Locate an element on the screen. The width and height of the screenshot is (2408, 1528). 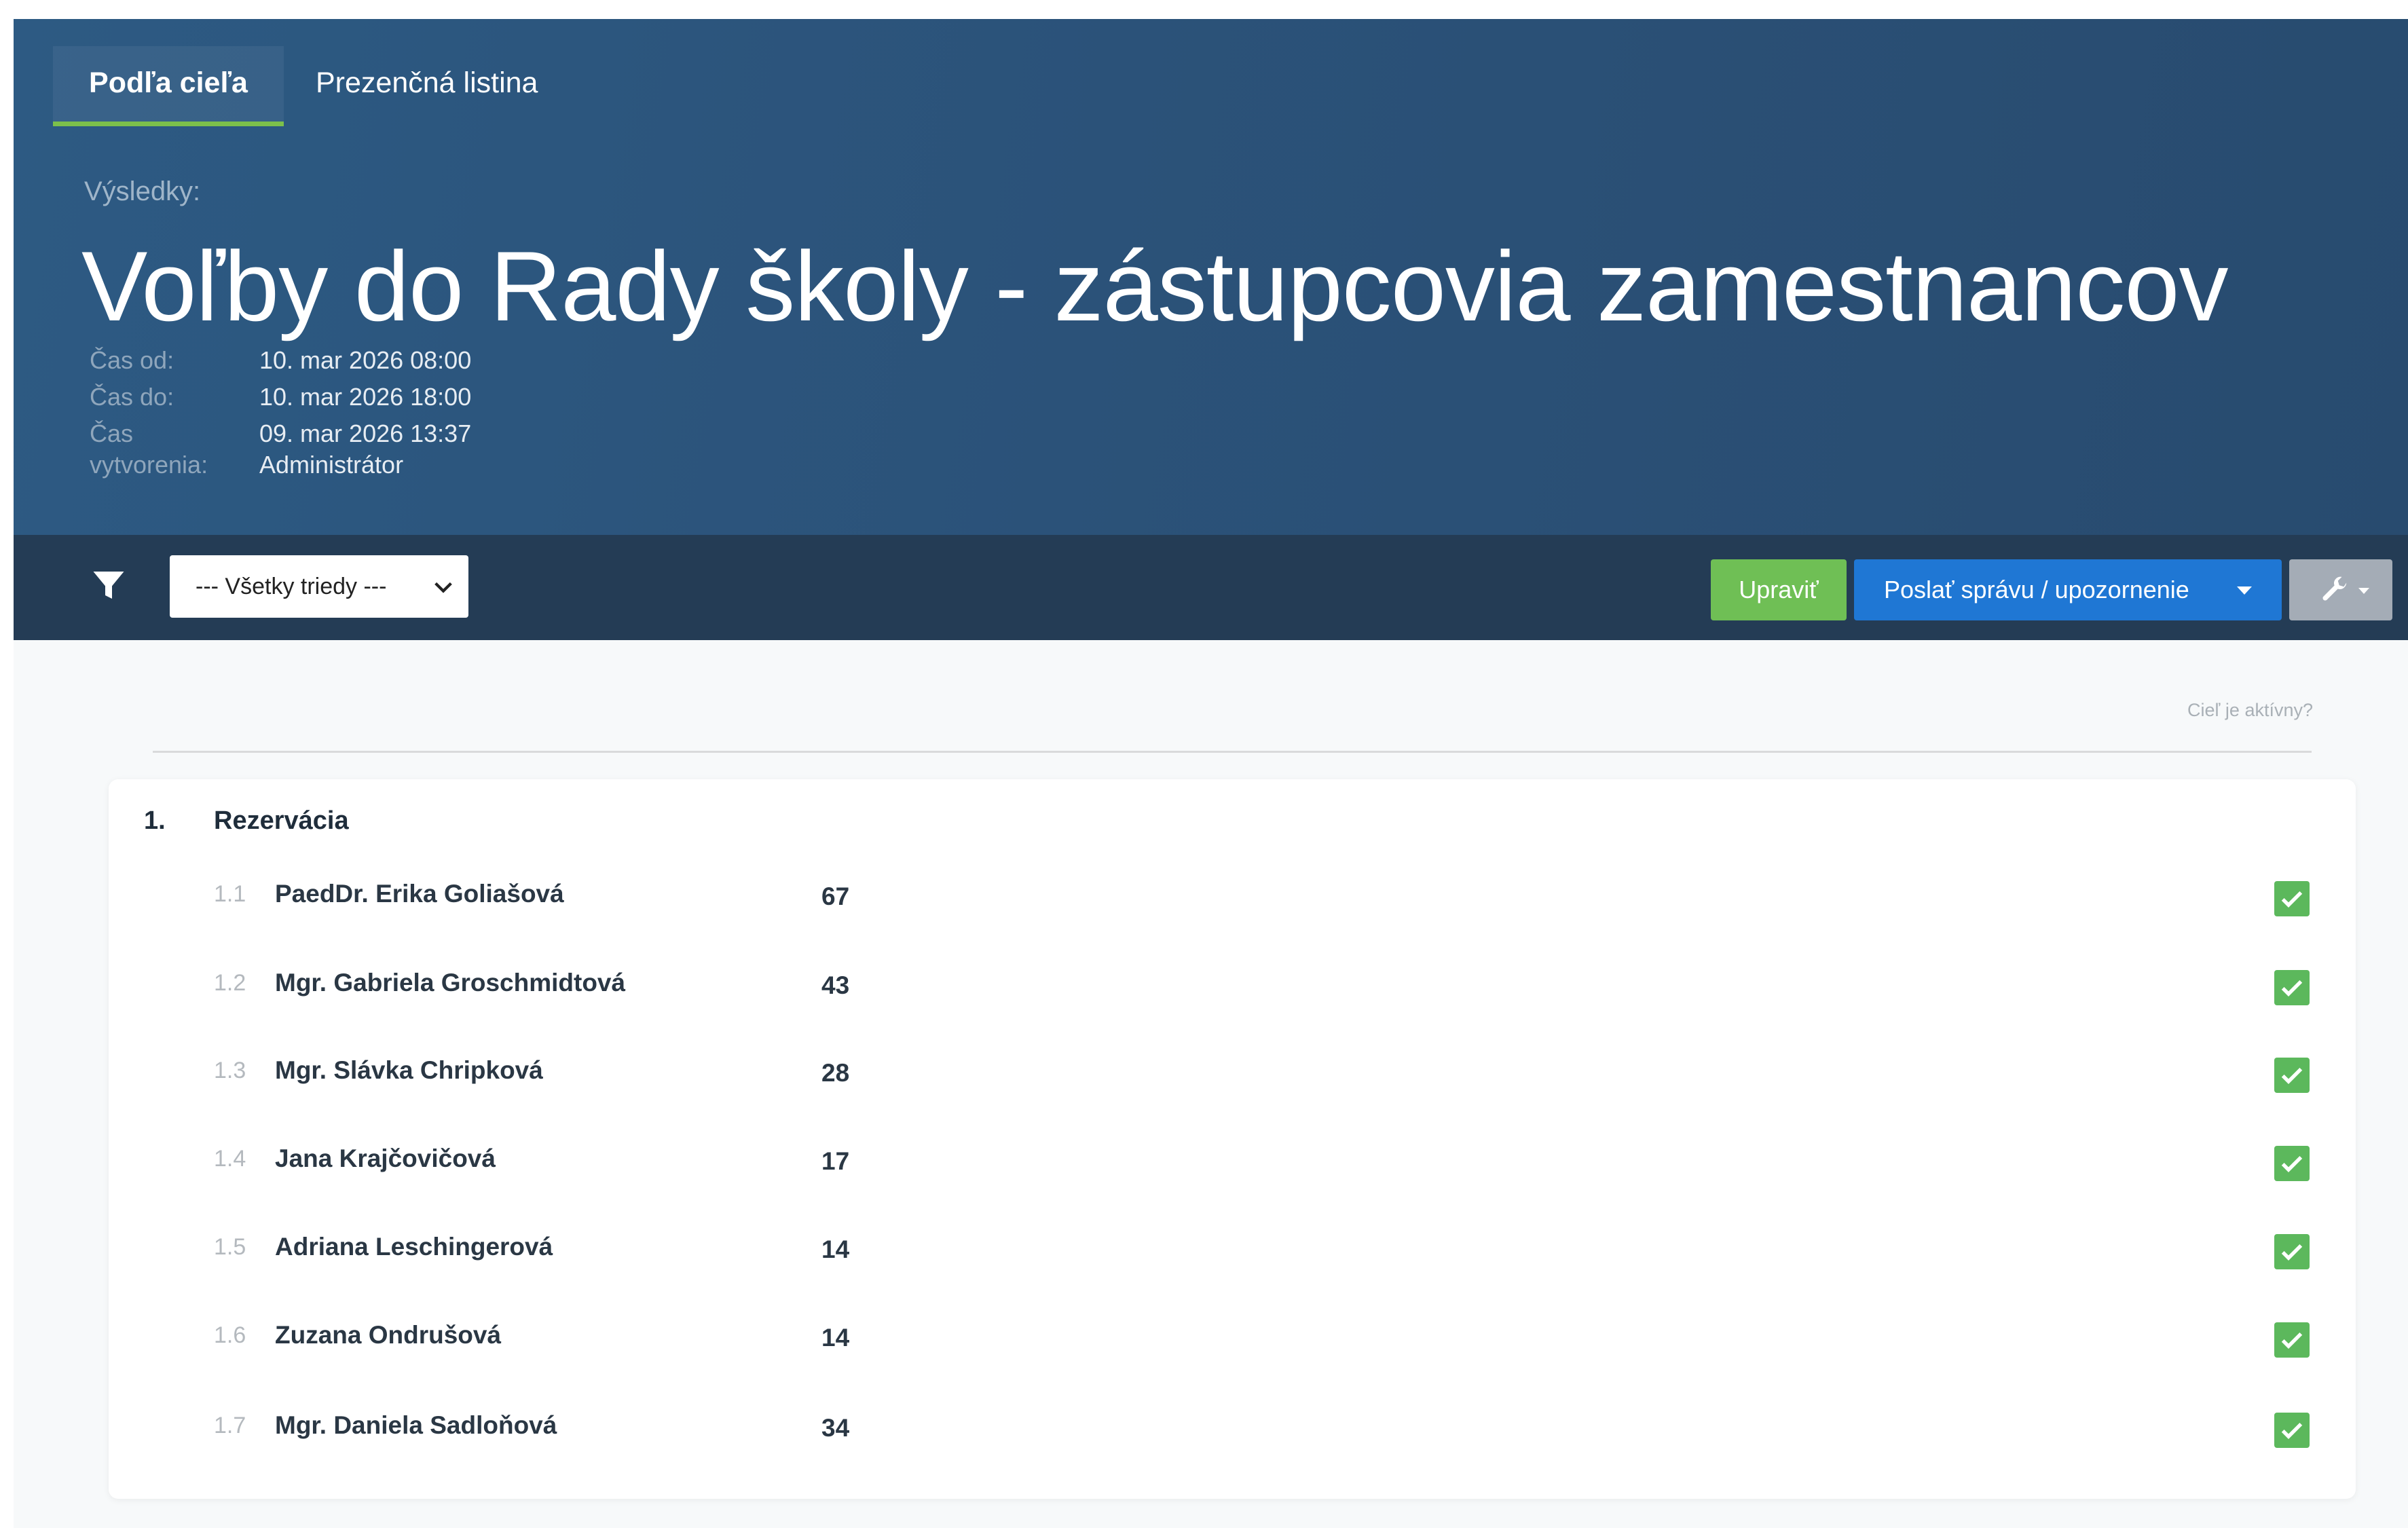
meta-value-to: 10. mar 2026 18:00 is located at coordinates (365, 397).